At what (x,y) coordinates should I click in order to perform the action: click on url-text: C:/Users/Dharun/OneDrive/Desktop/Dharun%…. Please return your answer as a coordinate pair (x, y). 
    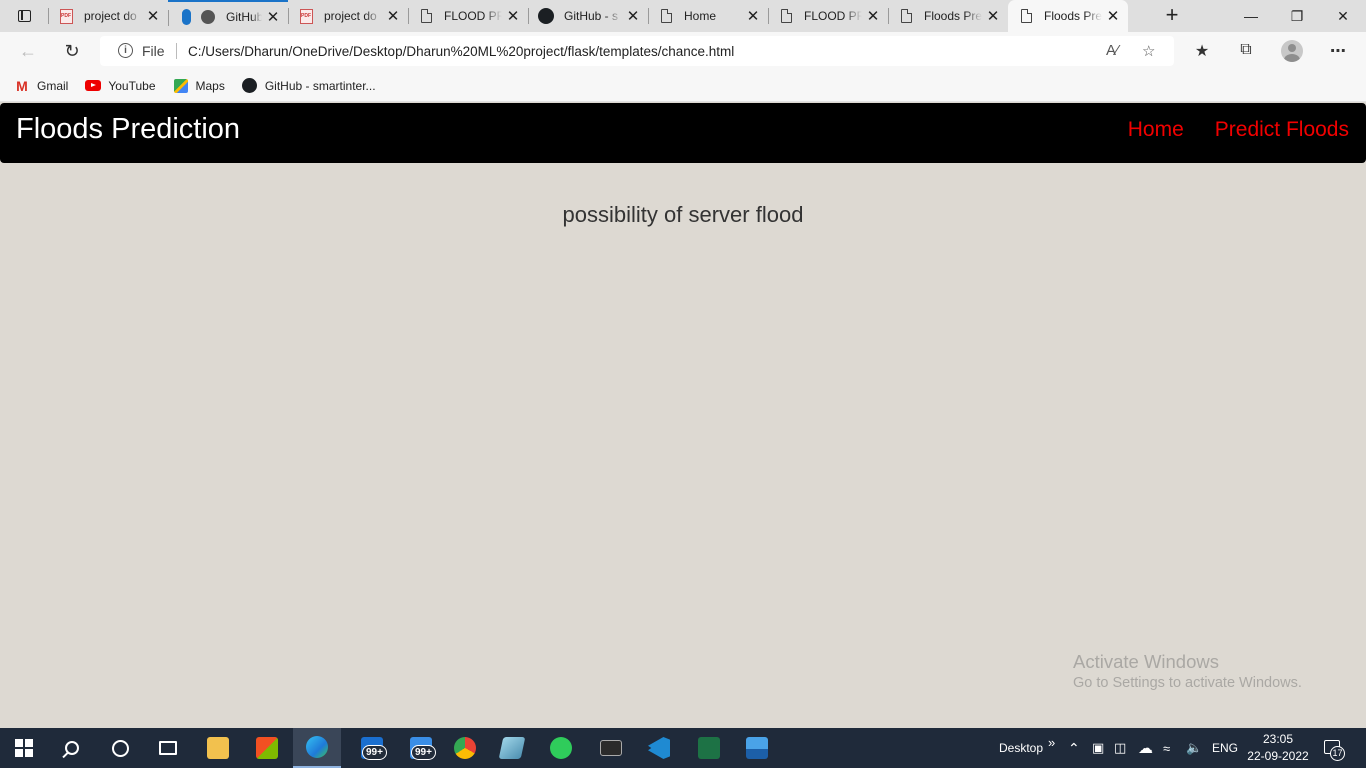
    Looking at the image, I should click on (461, 51).